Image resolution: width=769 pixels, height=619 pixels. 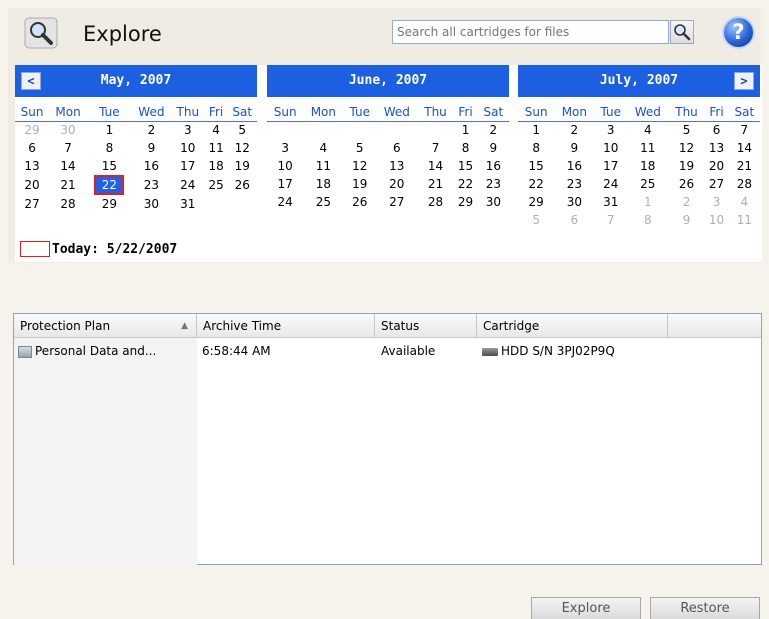 I want to click on help-button: ?, so click(x=738, y=32).